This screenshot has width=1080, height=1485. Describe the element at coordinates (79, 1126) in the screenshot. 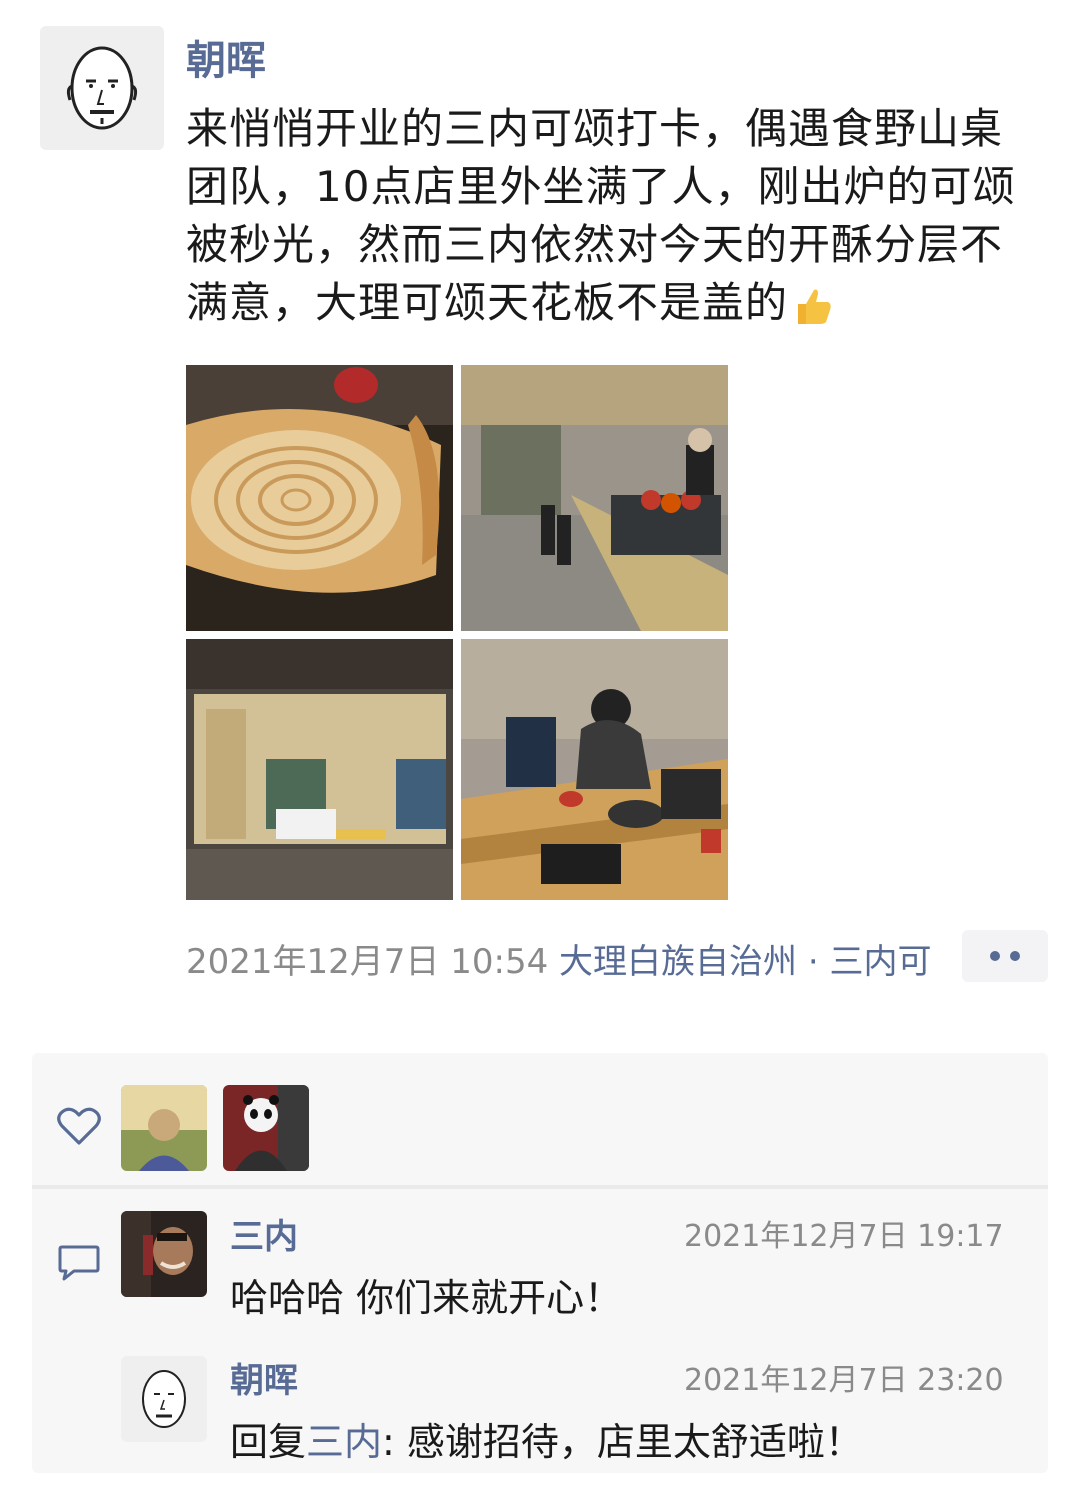

I see `heart-icon` at that location.